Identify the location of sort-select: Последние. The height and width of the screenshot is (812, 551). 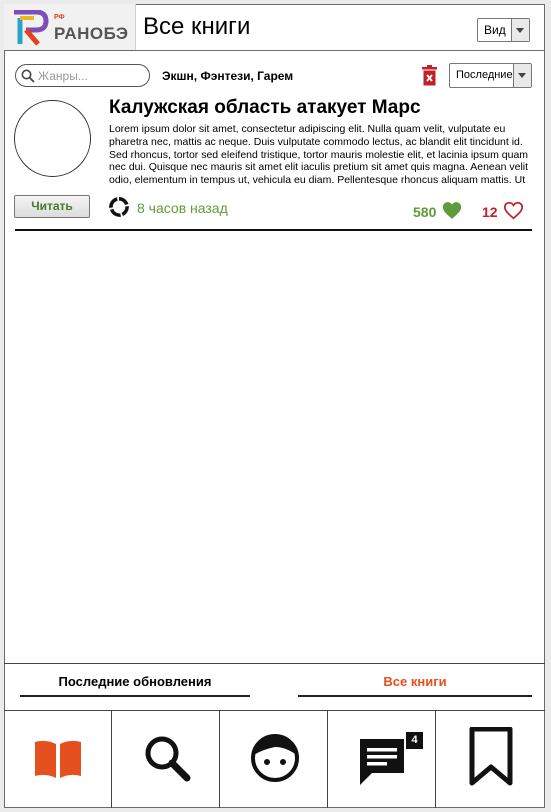
(490, 75).